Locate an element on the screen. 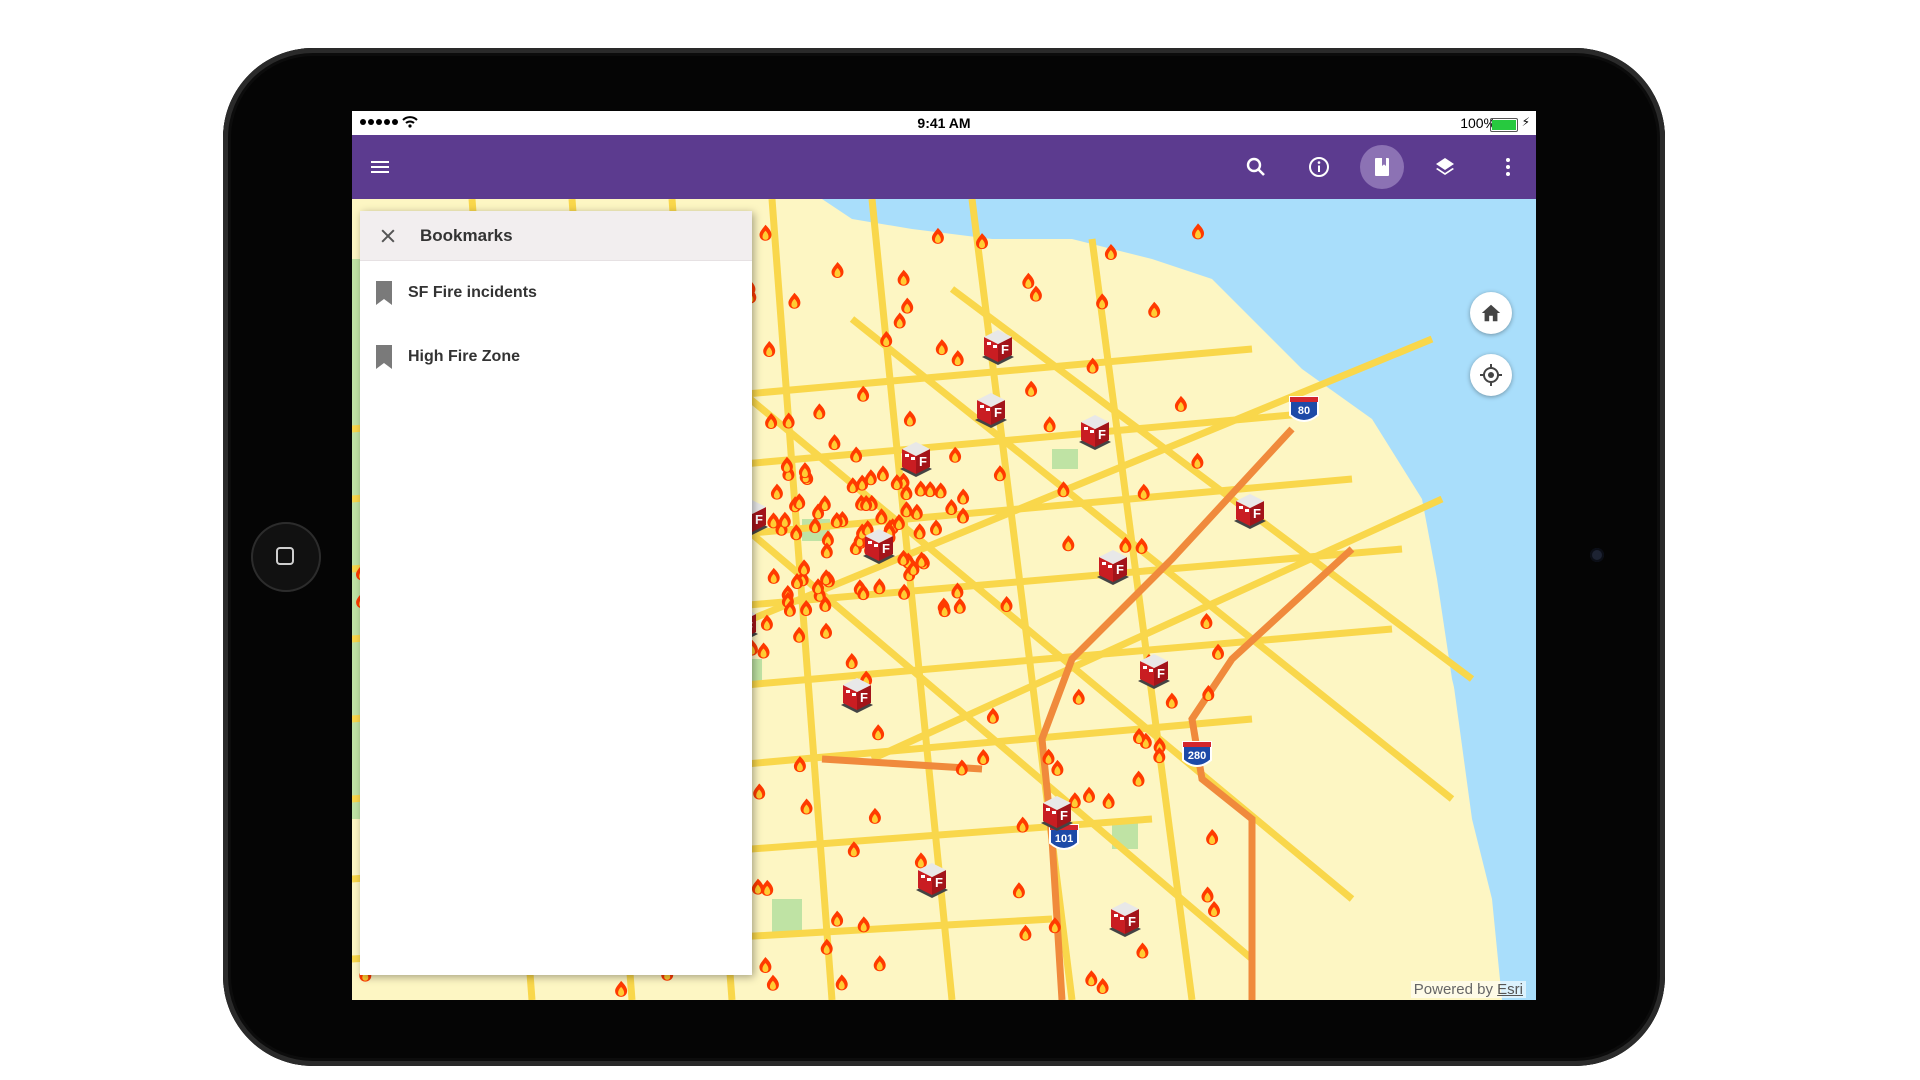 Image resolution: width=1920 pixels, height=1080 pixels. map-attribution: Powered by Esri is located at coordinates (1468, 989).